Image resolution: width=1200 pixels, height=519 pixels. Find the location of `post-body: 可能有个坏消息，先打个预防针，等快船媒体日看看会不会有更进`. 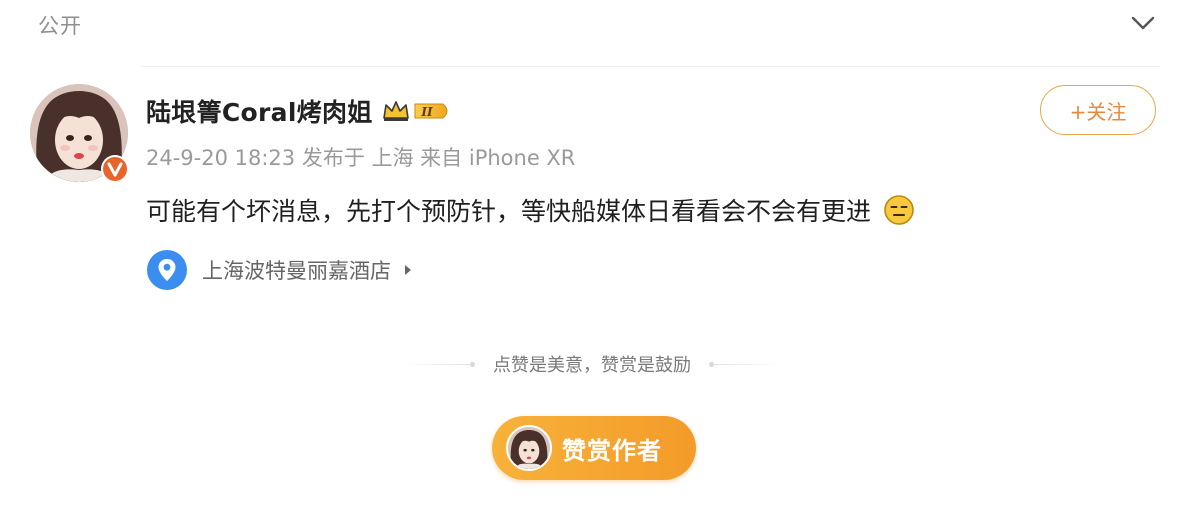

post-body: 可能有个坏消息，先打个预防针，等快船媒体日看看会不会有更进 is located at coordinates (530, 210).